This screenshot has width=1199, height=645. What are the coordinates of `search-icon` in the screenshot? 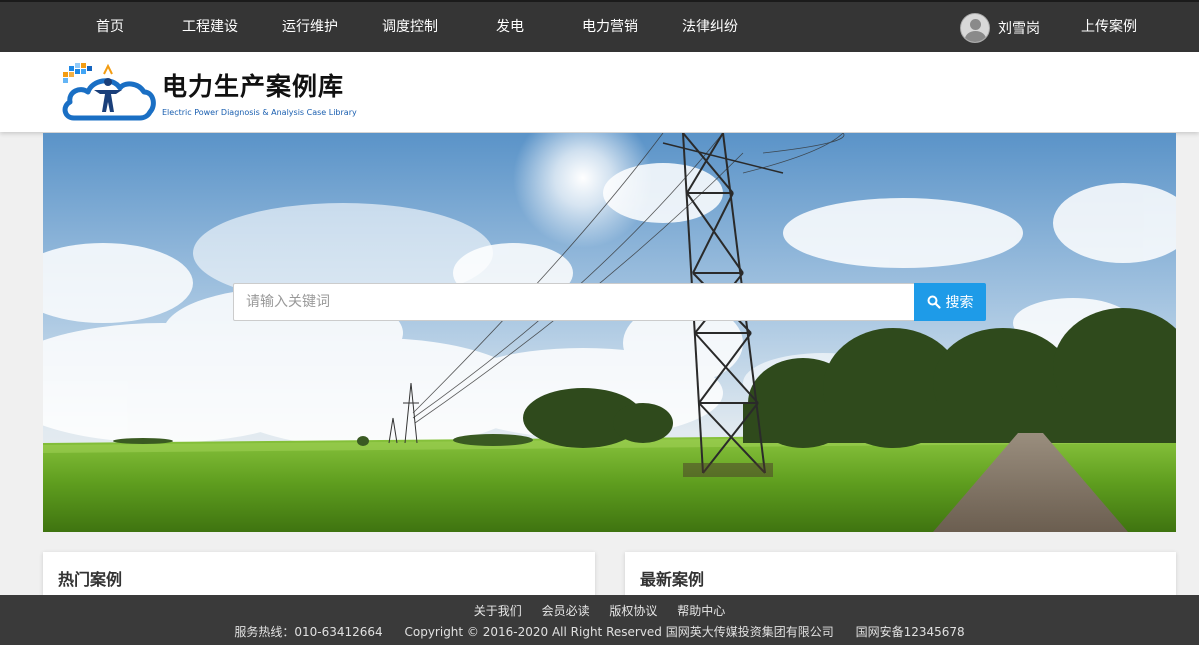 It's located at (934, 302).